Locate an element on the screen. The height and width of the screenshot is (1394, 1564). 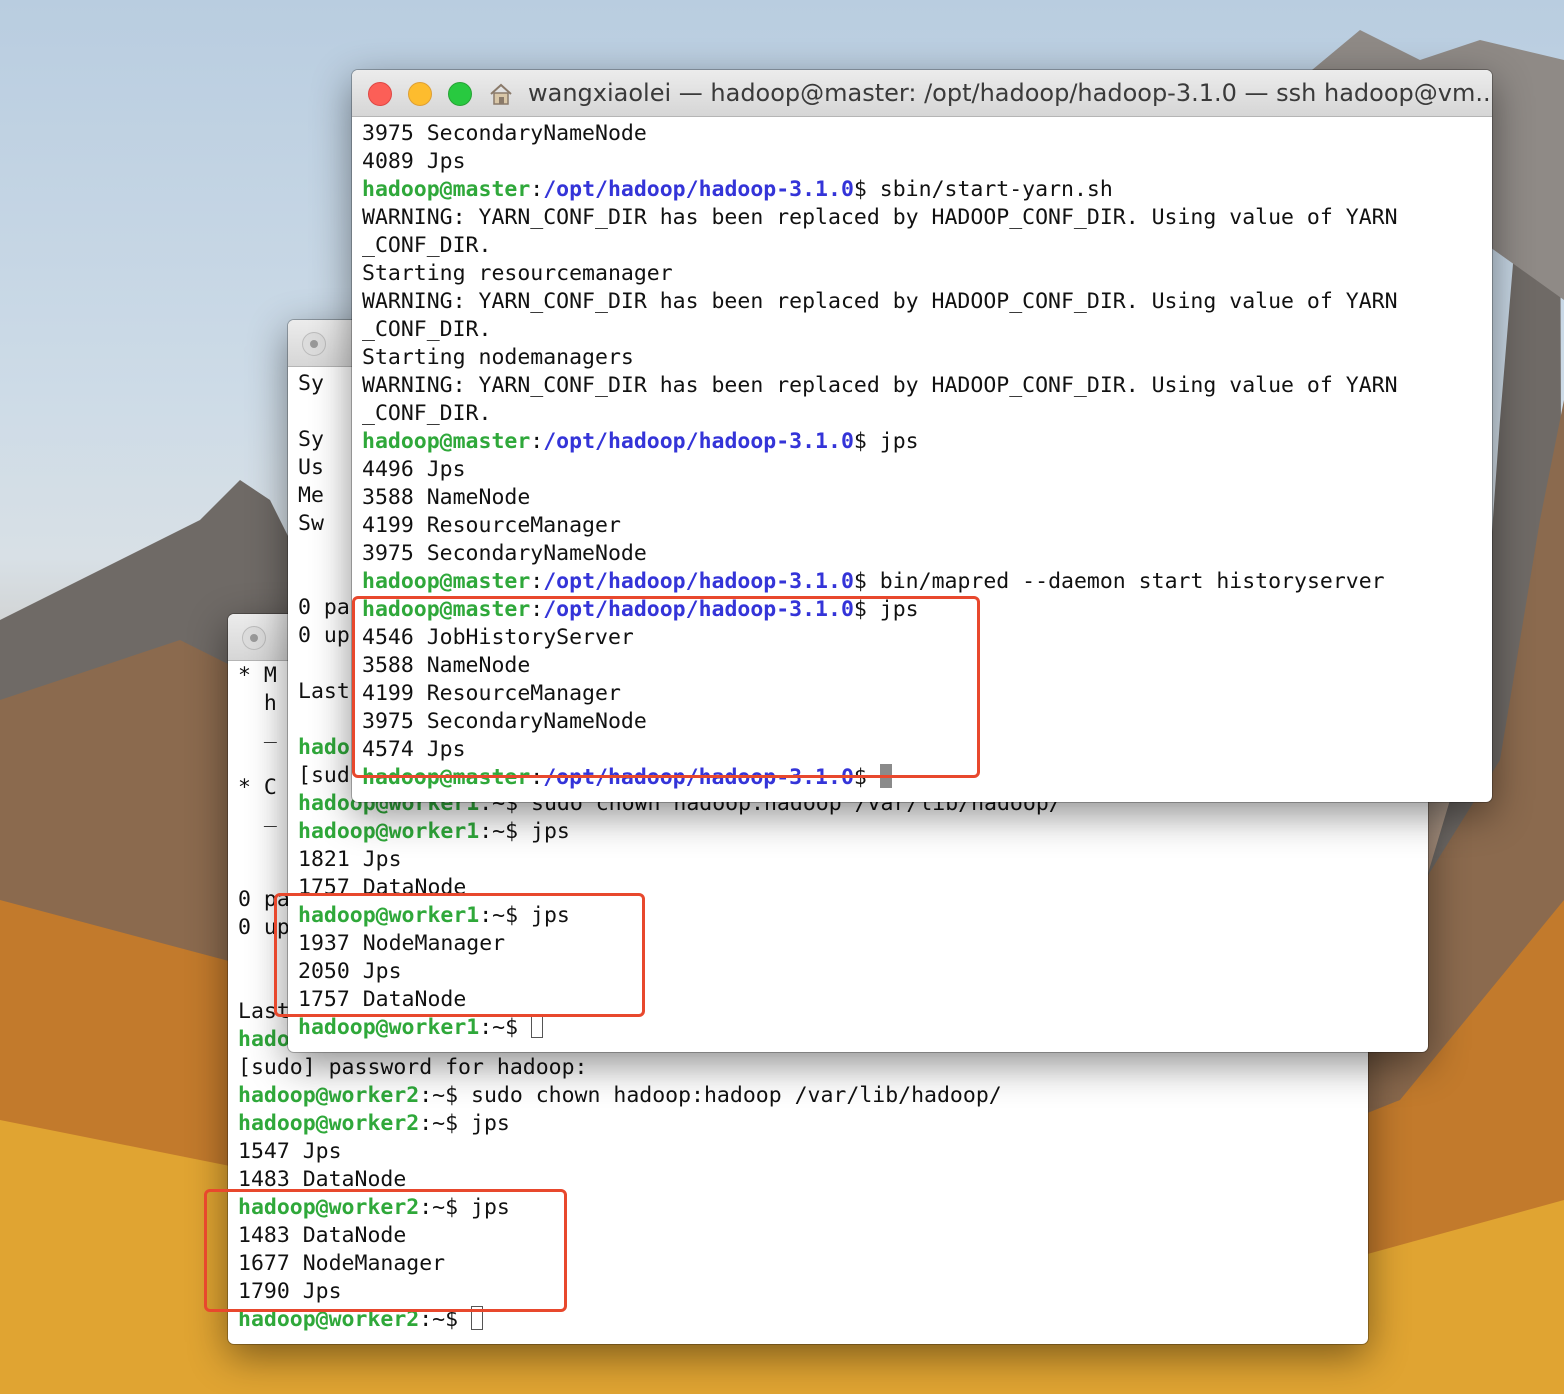
line-text: :~$ jps is located at coordinates (524, 831).